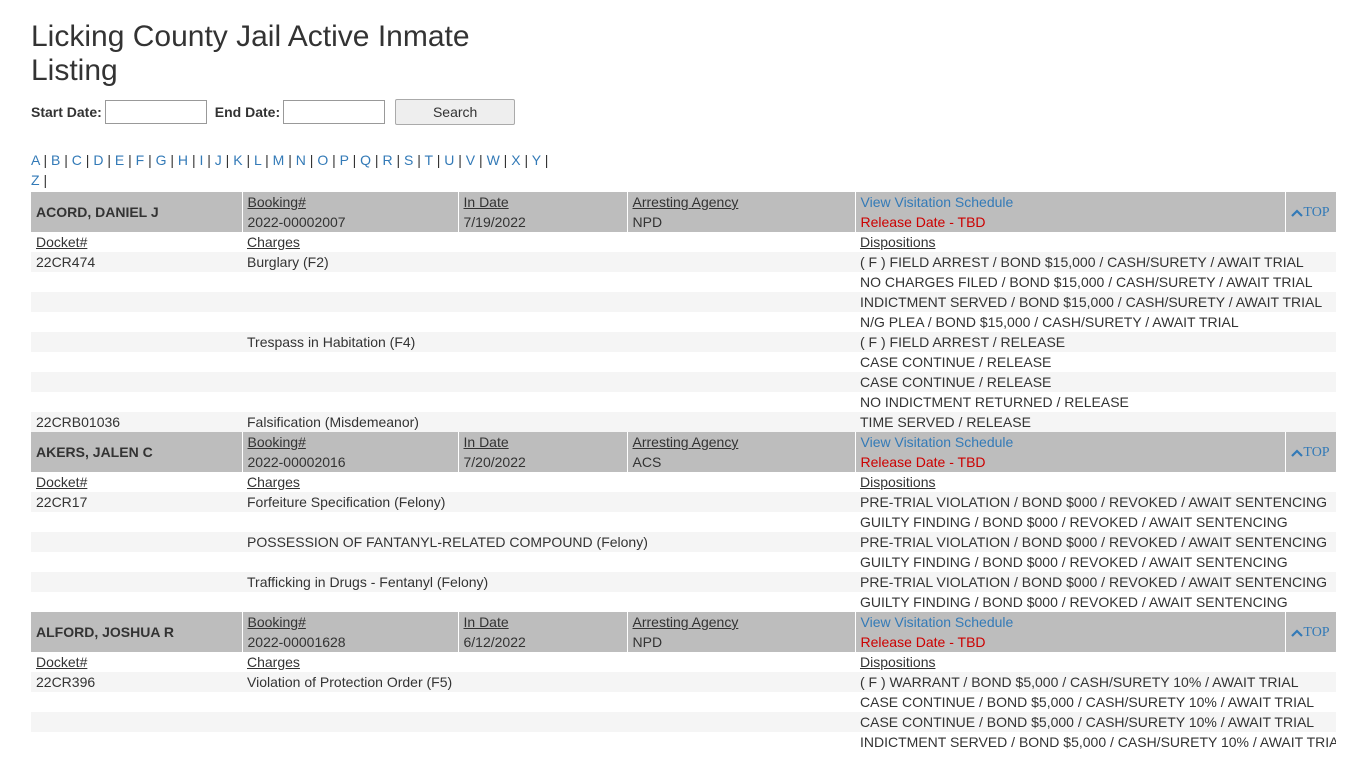  Describe the element at coordinates (55, 160) in the screenshot. I see `alphabet-link-b: B` at that location.